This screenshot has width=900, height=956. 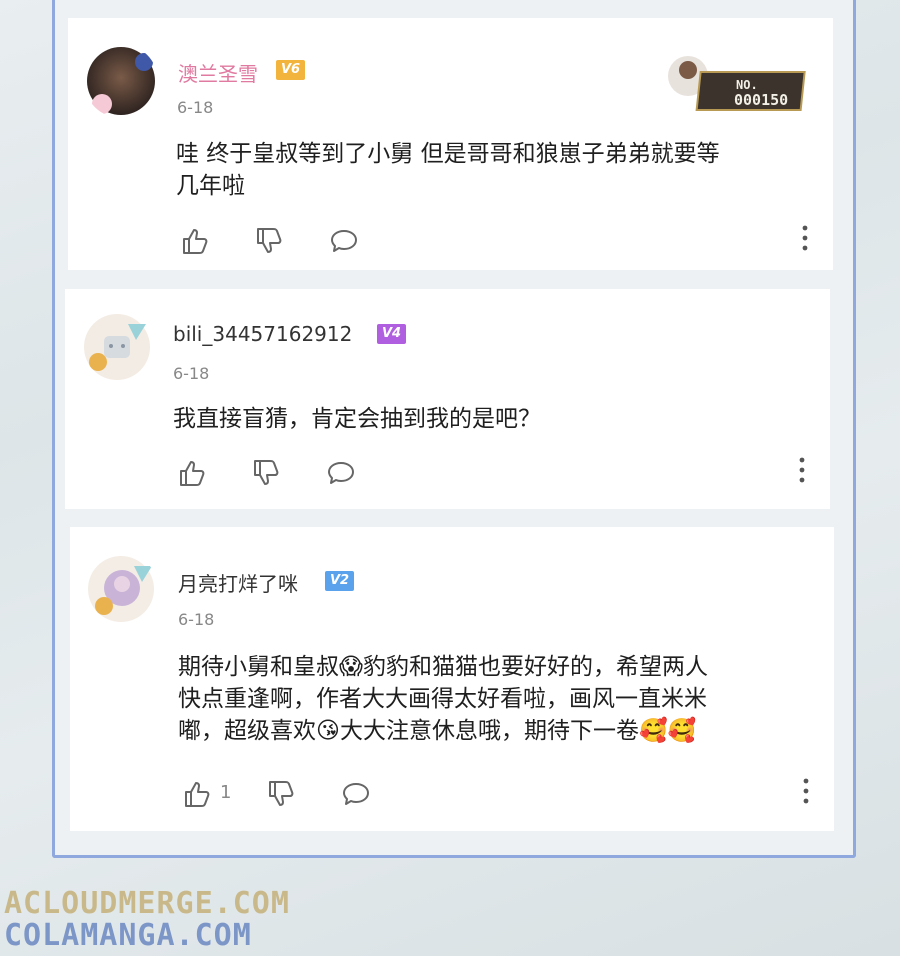 What do you see at coordinates (437, 731) in the screenshot?
I see `comment-line: 嘟，超级喜欢😘大大注意休息哦，期待下一卷🥰🥰` at bounding box center [437, 731].